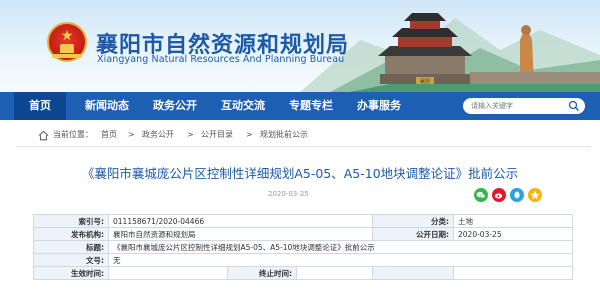  Describe the element at coordinates (240, 221) in the screenshot. I see `index-value: 011158671/2020-04466` at that location.